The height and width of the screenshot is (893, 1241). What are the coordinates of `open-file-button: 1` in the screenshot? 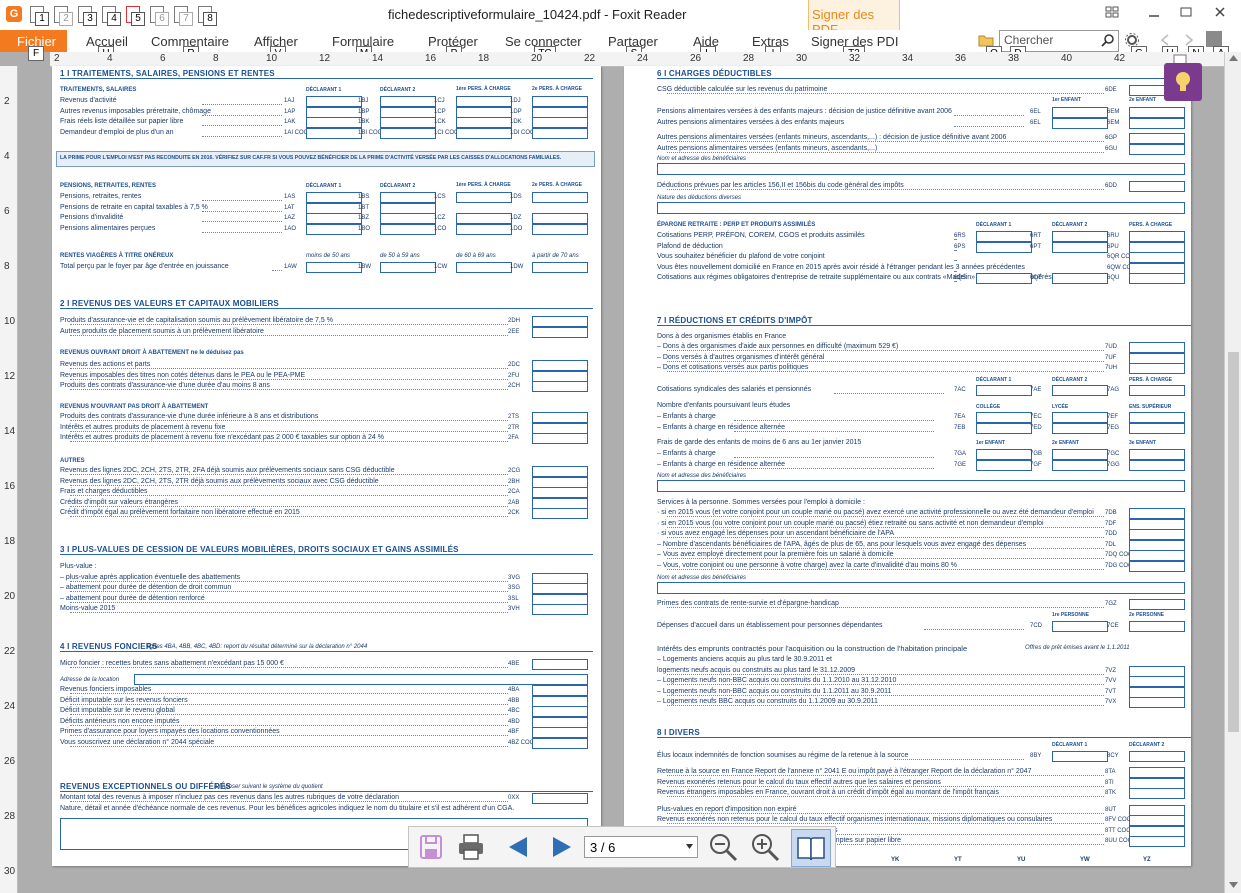 It's located at (38, 15).